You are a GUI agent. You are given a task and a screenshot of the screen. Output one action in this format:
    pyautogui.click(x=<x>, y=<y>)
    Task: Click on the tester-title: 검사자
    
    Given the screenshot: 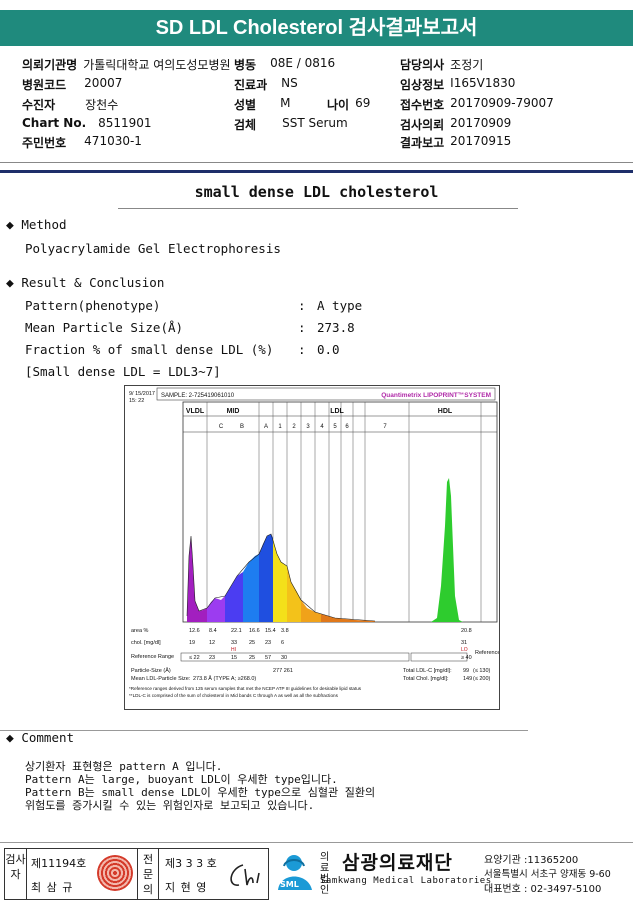 What is the action you would take?
    pyautogui.click(x=16, y=874)
    